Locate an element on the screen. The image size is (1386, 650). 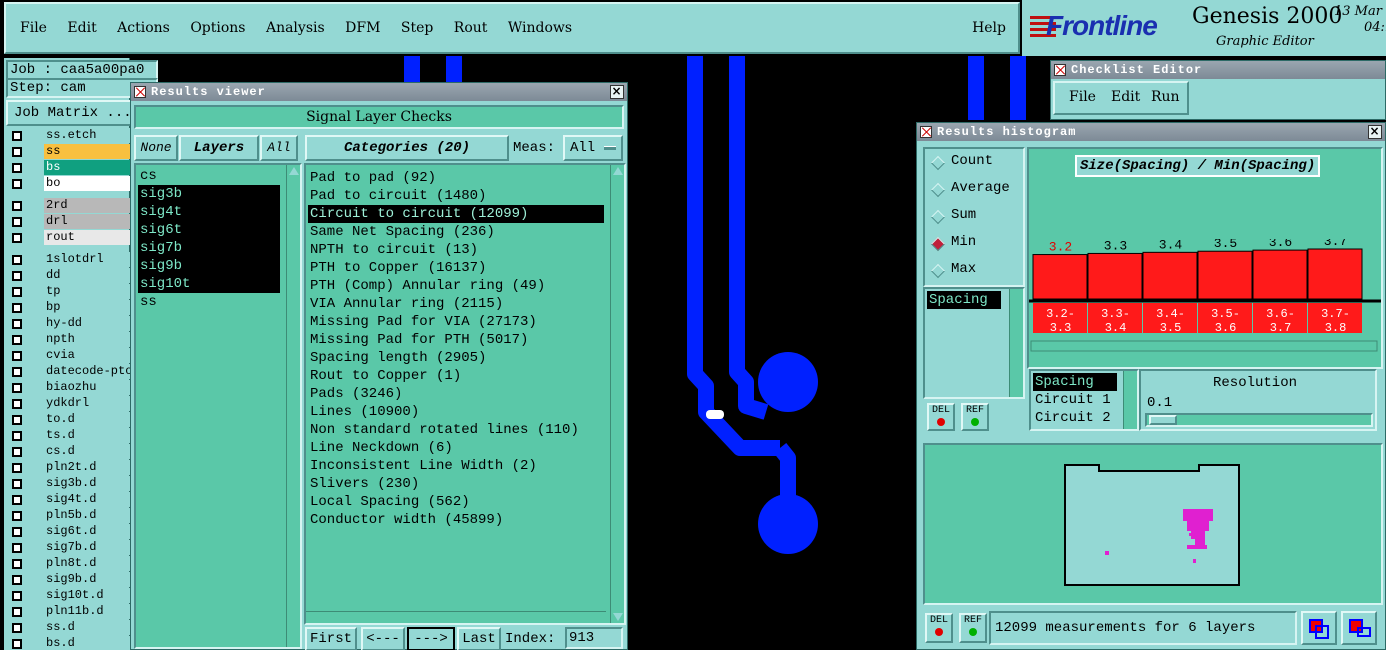
layer-row: sig4t.d is located at coordinates (67, 500).